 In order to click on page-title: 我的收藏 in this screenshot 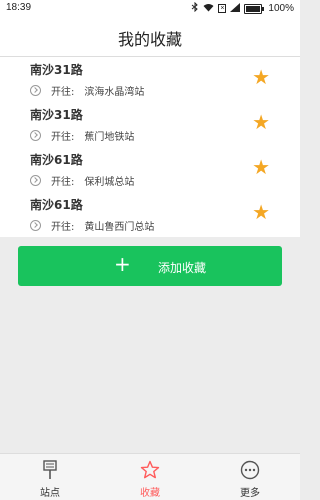, I will do `click(149, 39)`.